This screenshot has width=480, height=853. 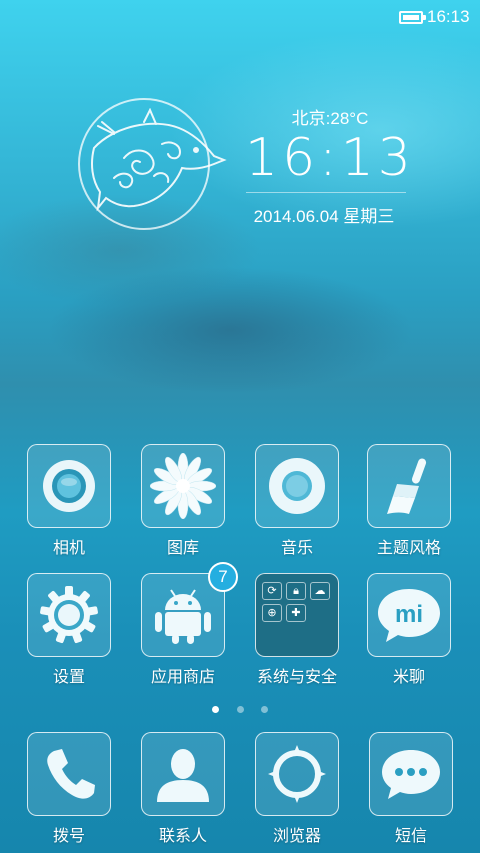 I want to click on page-indicator, so click(x=240, y=707).